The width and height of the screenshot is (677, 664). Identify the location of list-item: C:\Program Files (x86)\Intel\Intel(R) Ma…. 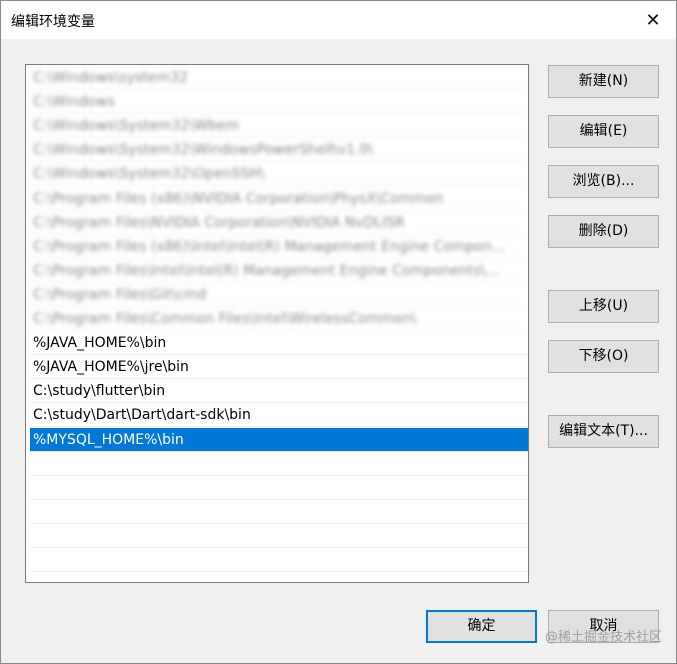
(279, 247).